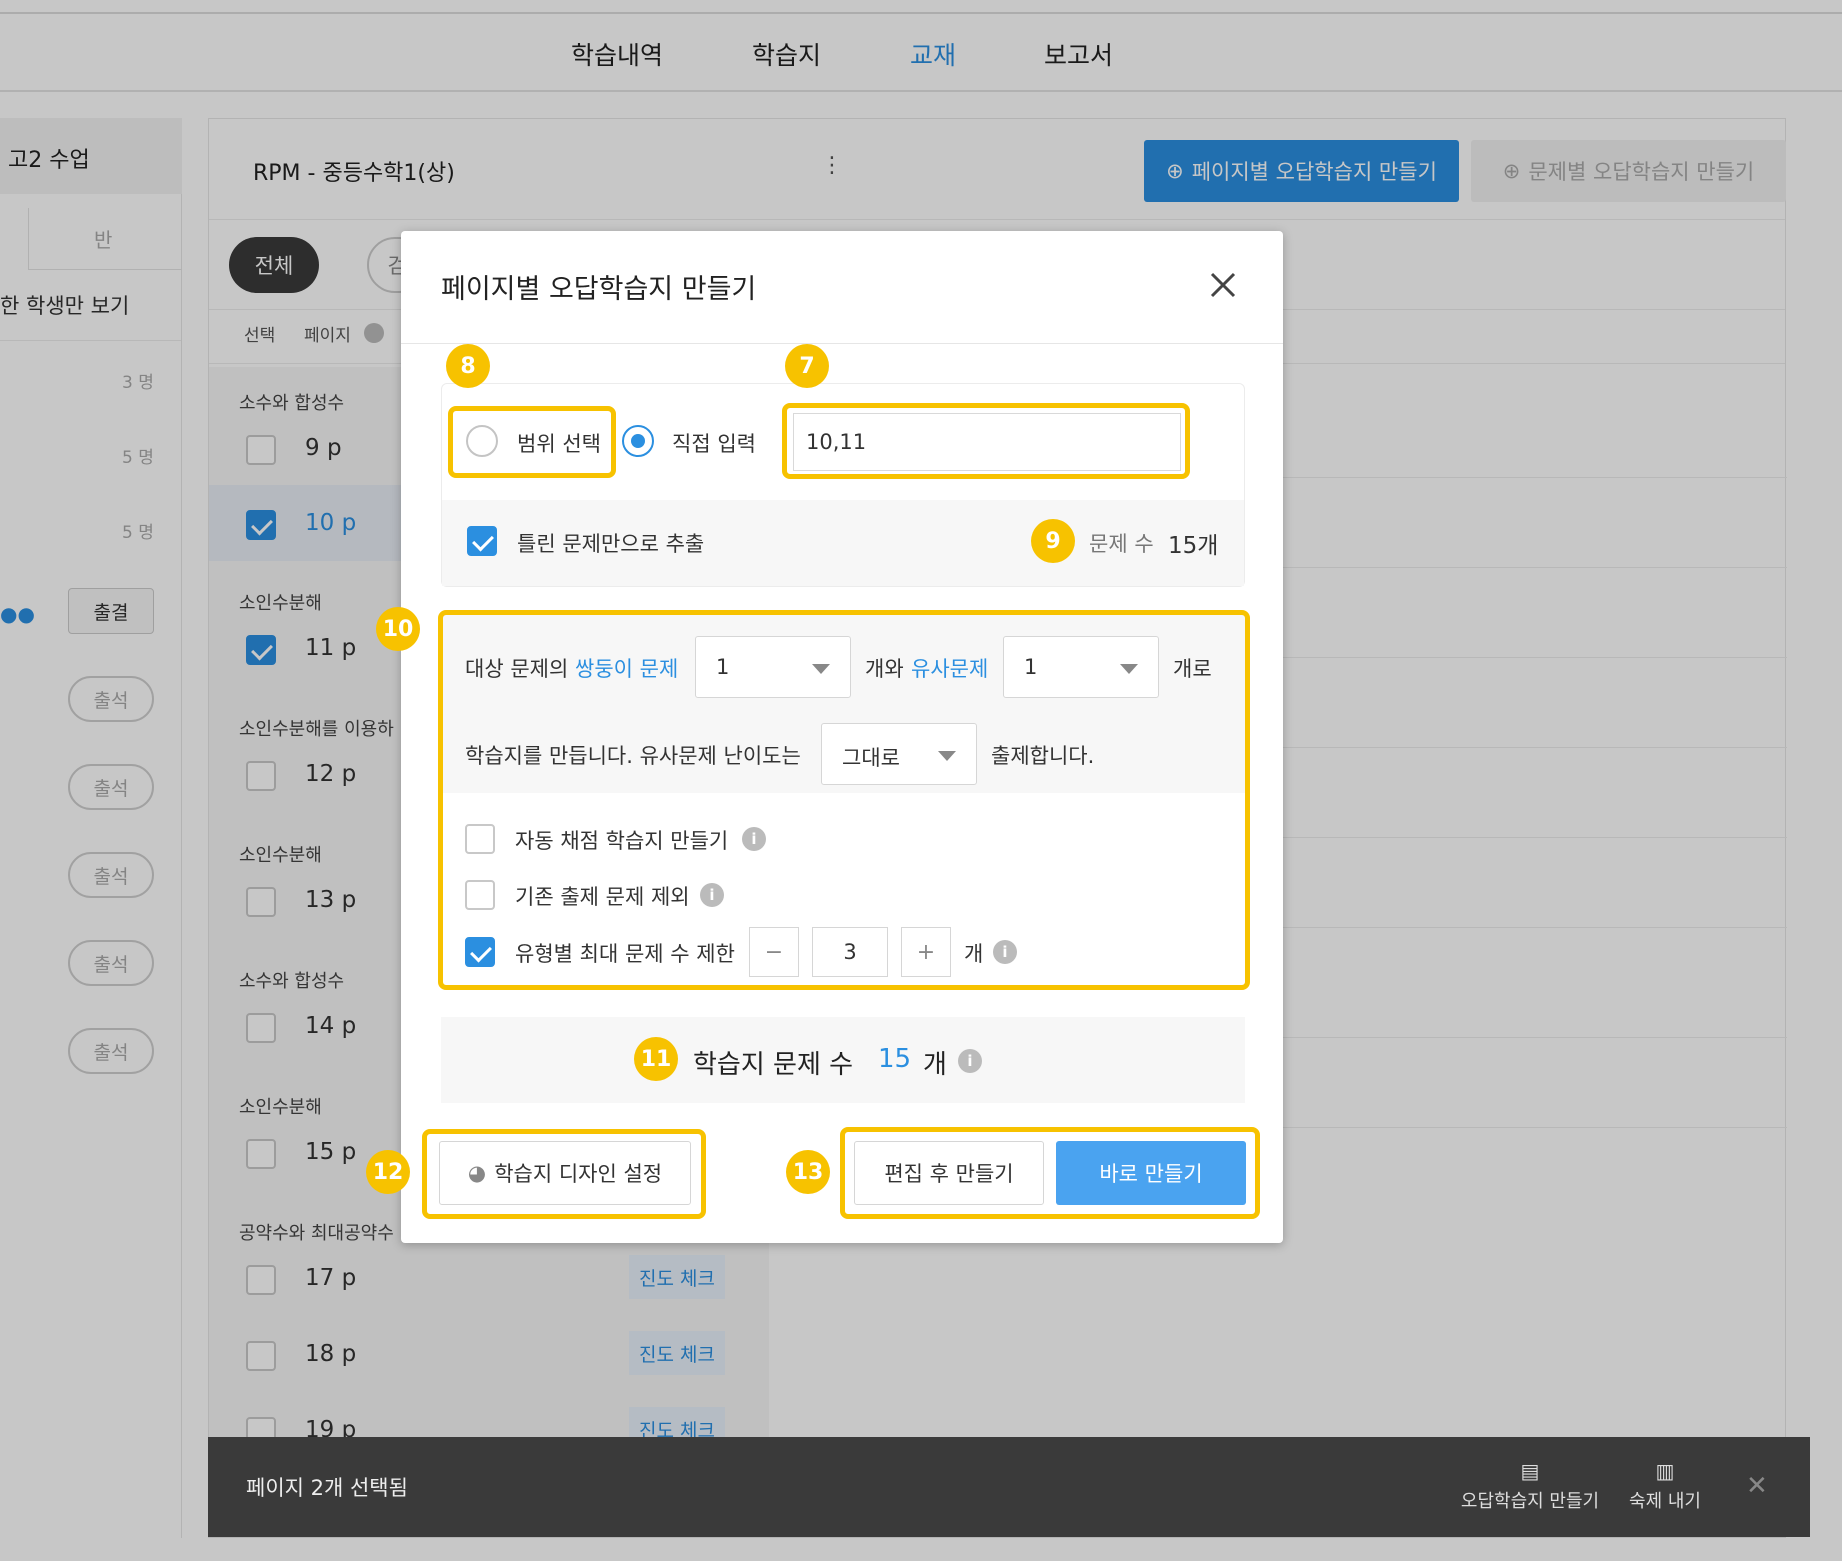 The width and height of the screenshot is (1842, 1561). Describe the element at coordinates (388, 1172) in the screenshot. I see `badge-12: 12` at that location.